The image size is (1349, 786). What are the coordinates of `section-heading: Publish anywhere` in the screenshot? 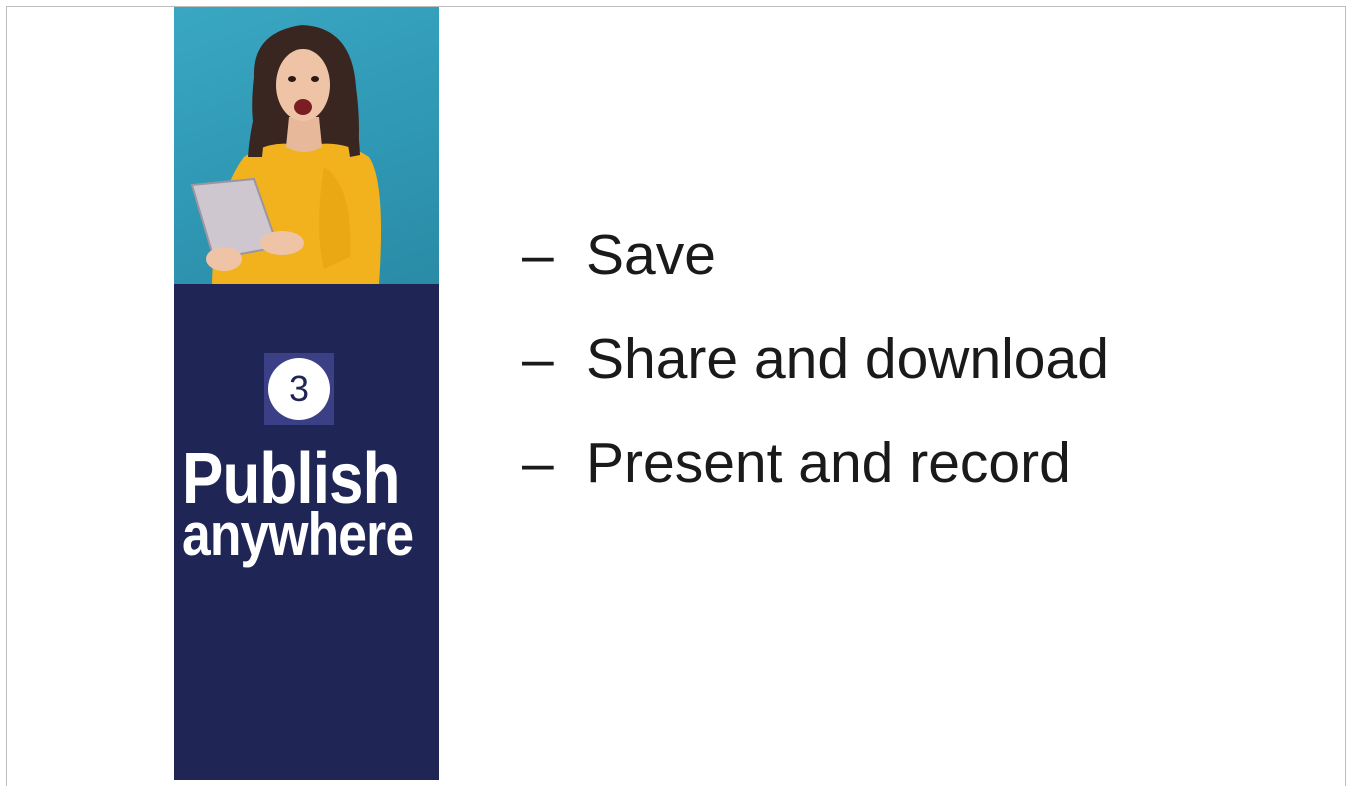 It's located at (298, 505).